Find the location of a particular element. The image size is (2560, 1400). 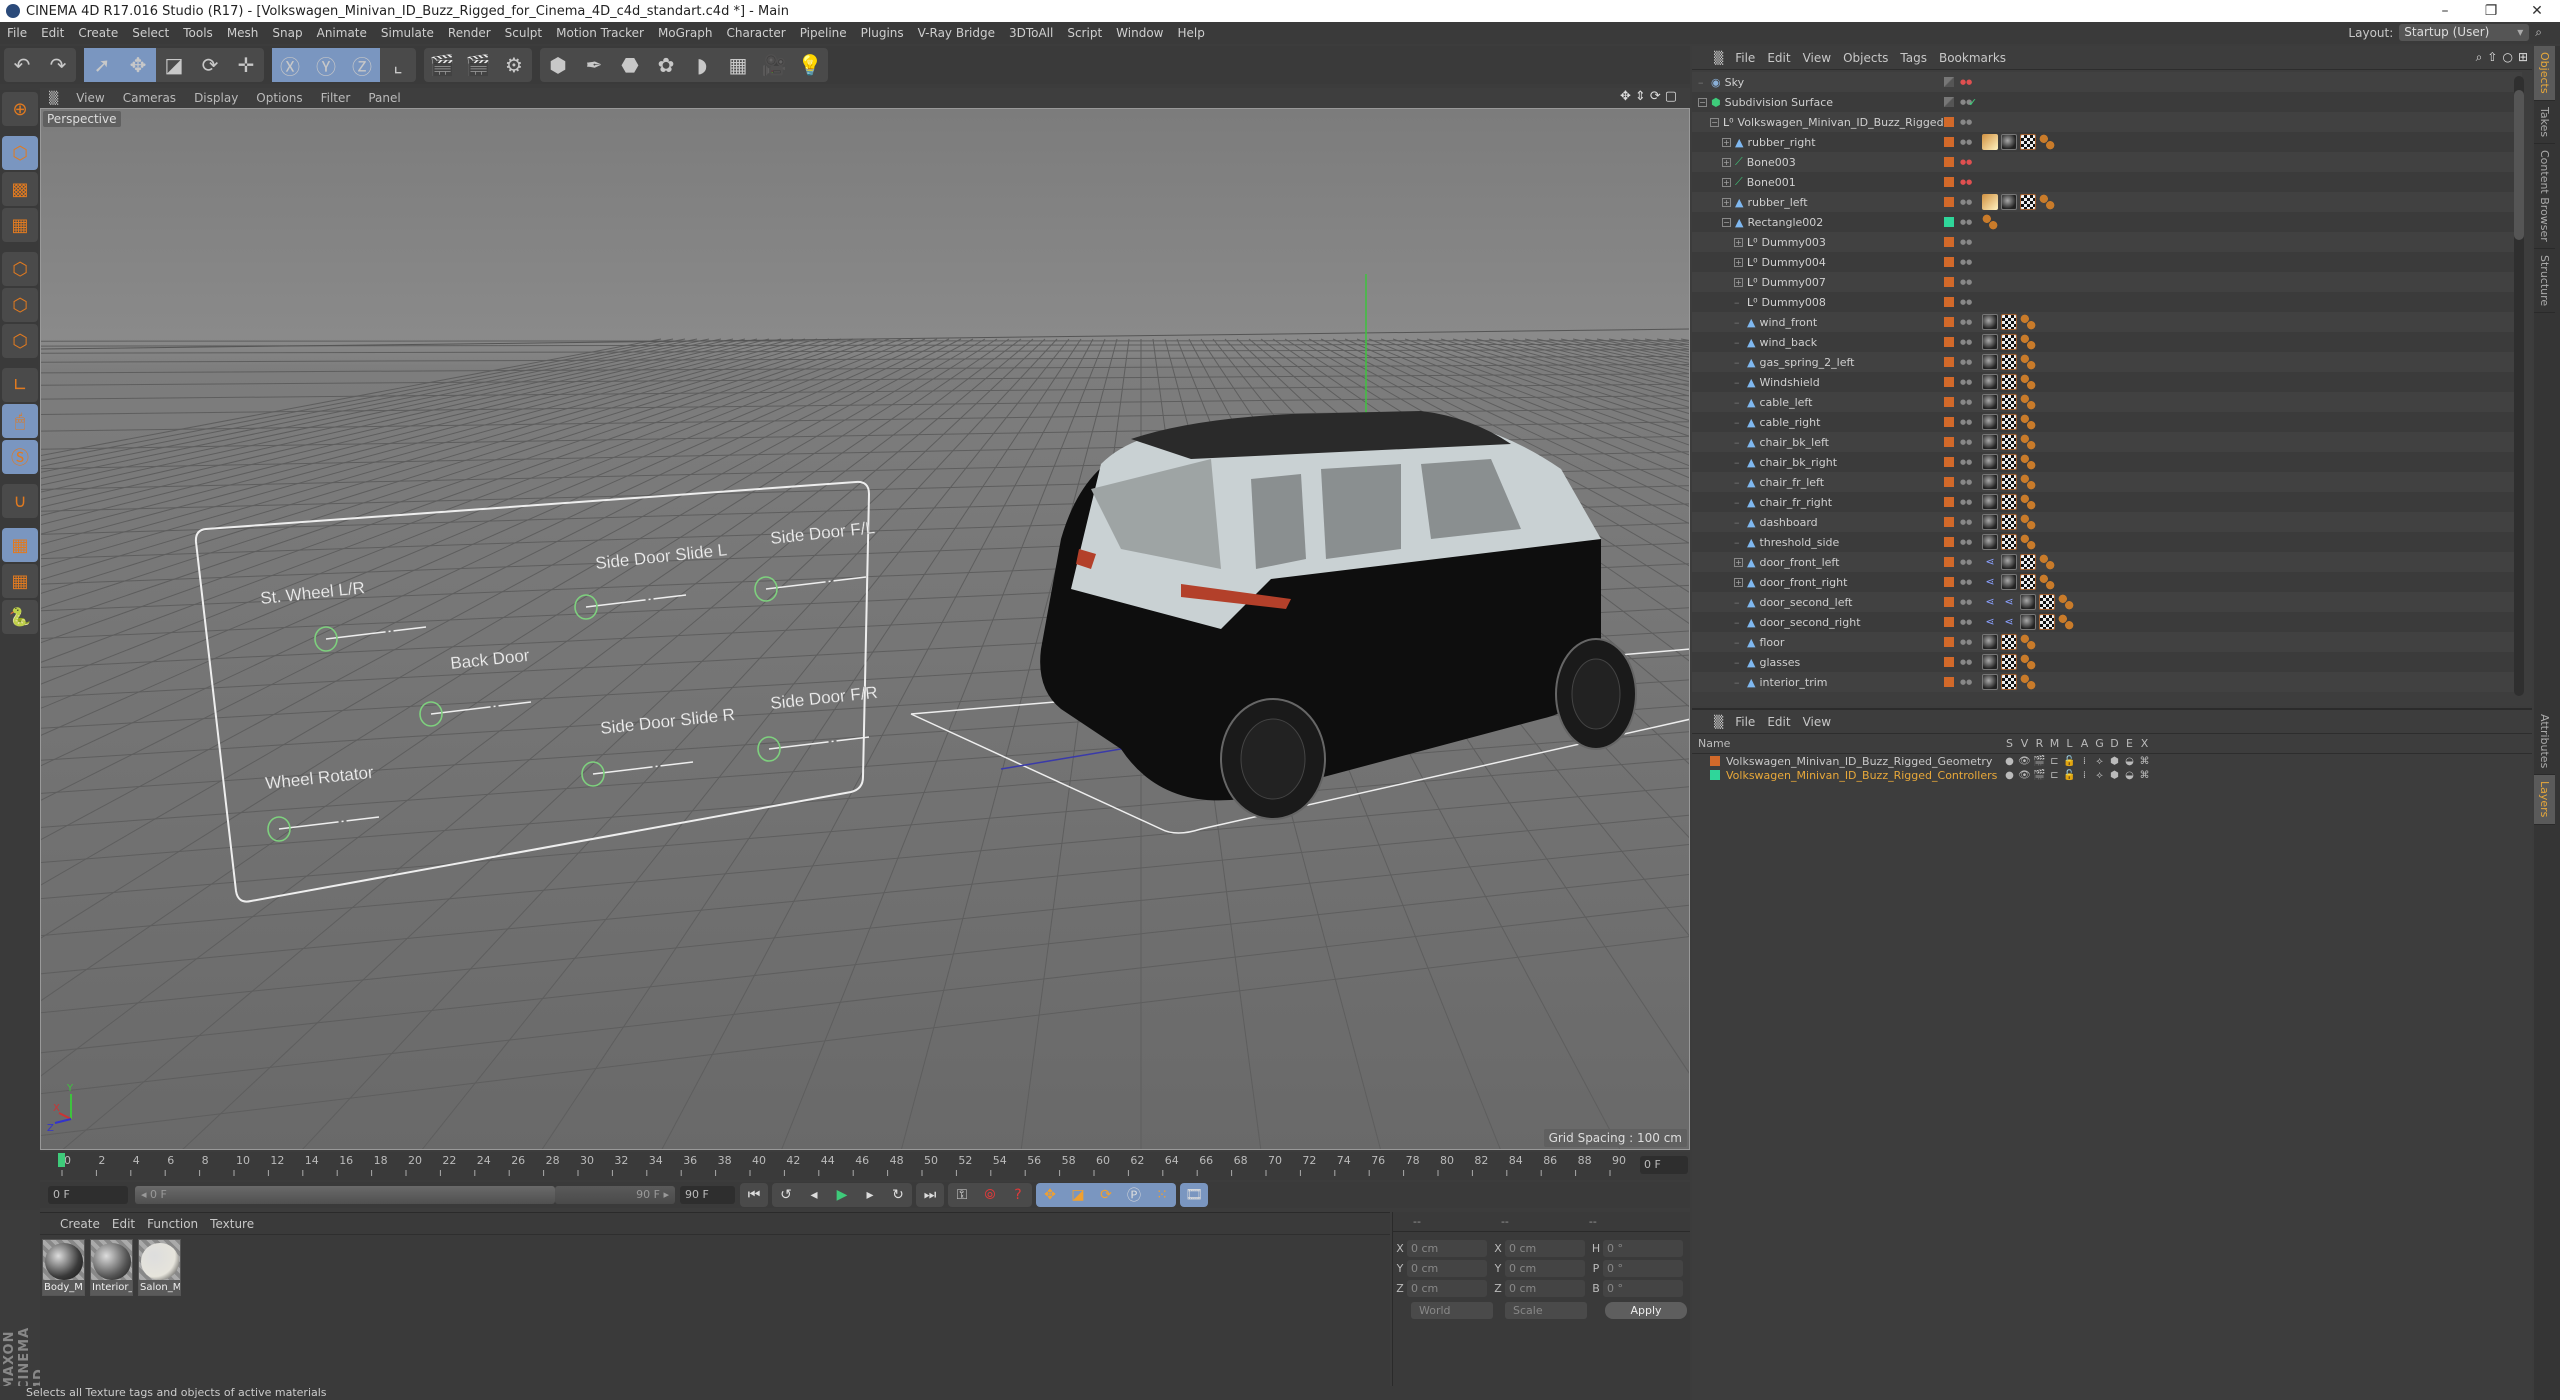

snap-icon: ∪ is located at coordinates (20, 501).